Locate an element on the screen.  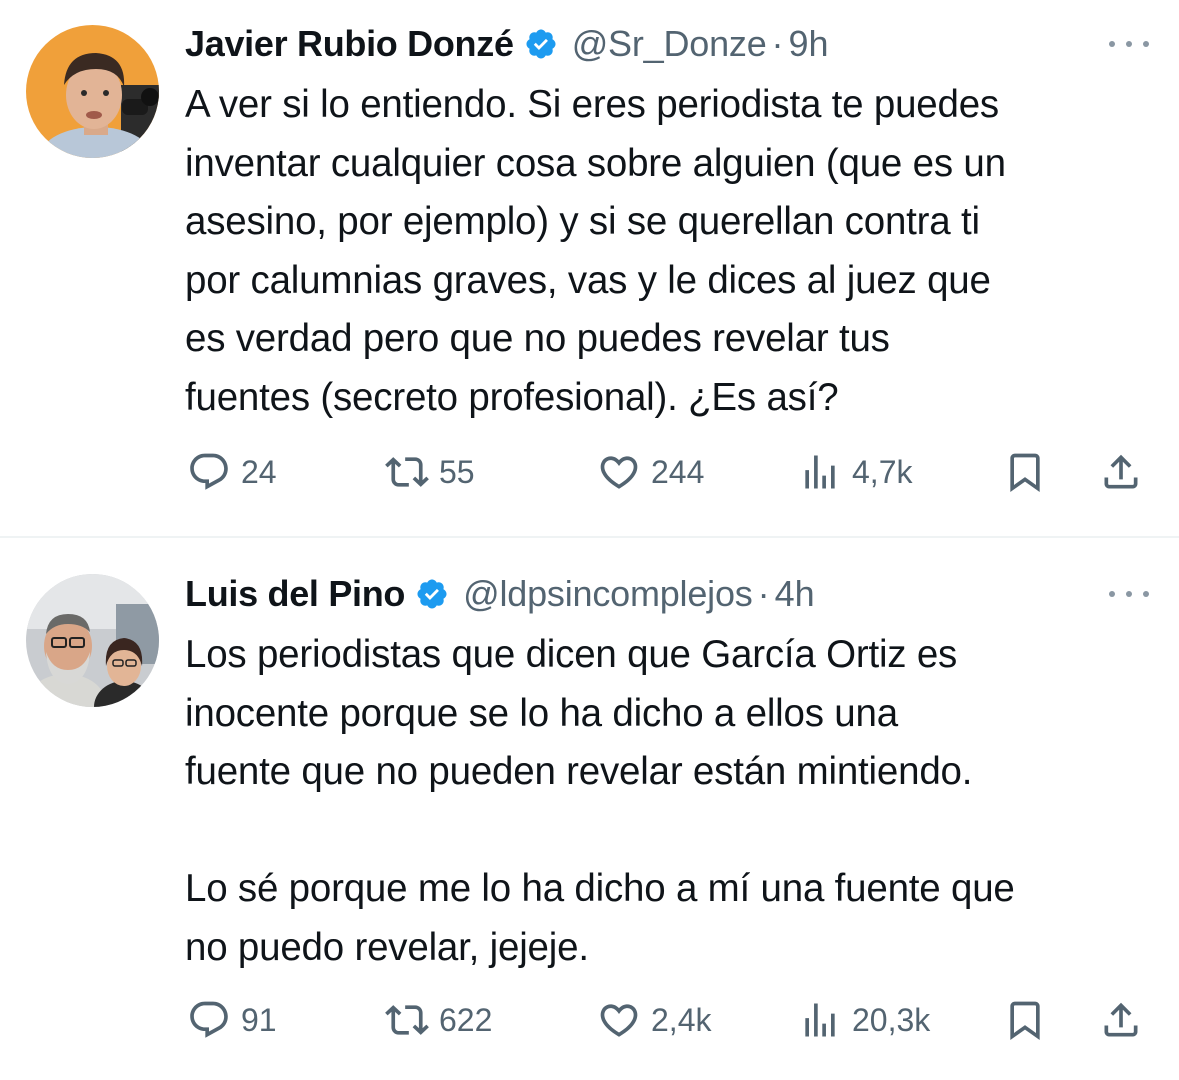
author-name: Javier Rubio Donzé is located at coordinates (349, 44).